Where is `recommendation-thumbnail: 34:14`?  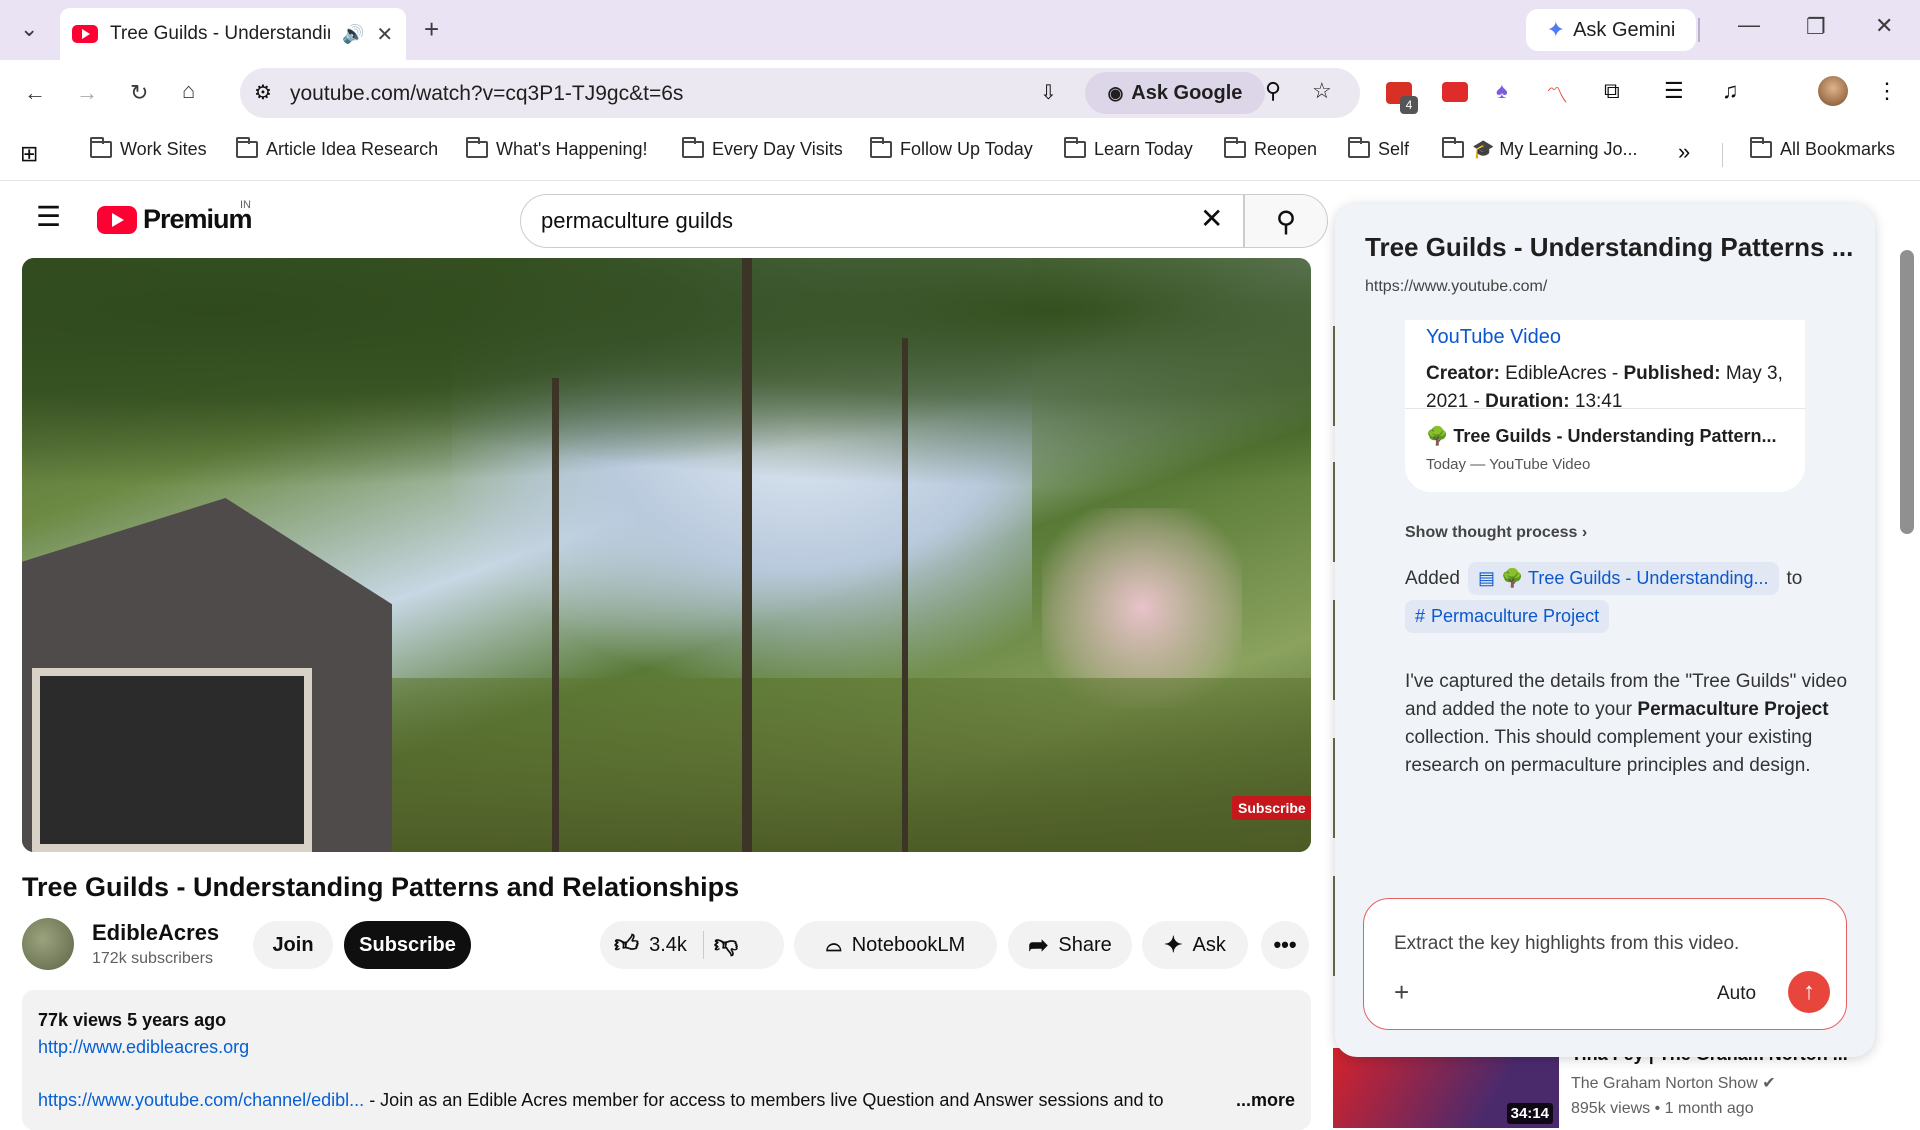
recommendation-thumbnail: 34:14 is located at coordinates (1446, 1088).